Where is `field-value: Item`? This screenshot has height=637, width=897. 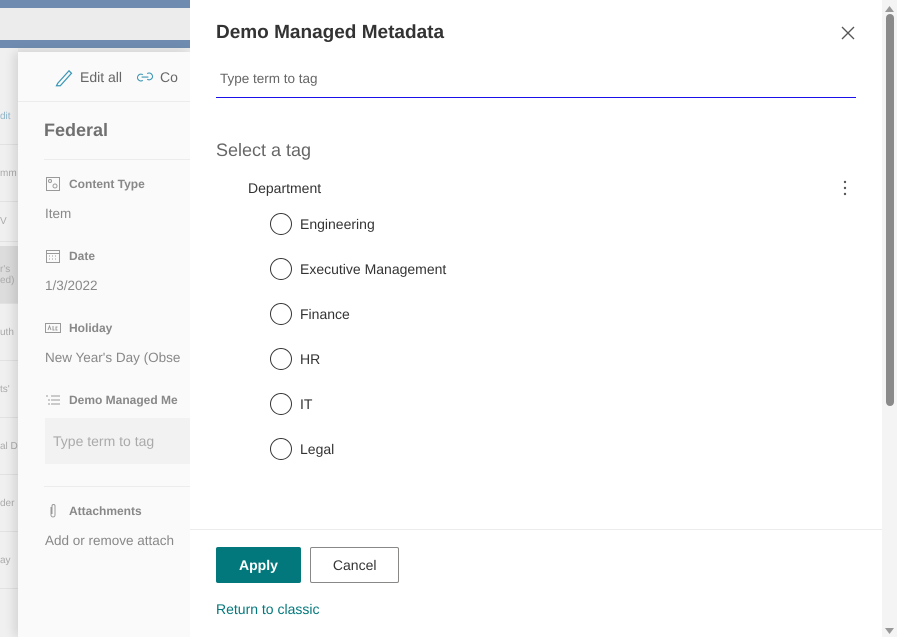 field-value: Item is located at coordinates (58, 213).